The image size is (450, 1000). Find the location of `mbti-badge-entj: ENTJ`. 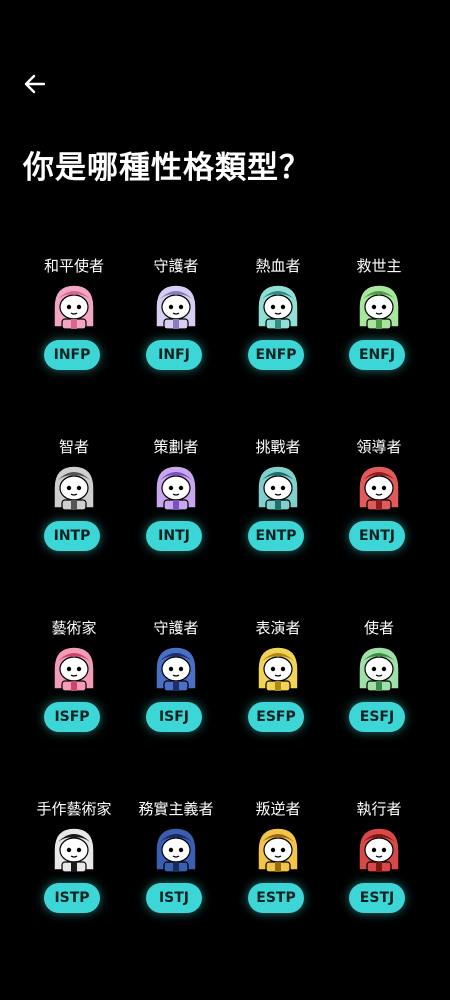

mbti-badge-entj: ENTJ is located at coordinates (377, 536).